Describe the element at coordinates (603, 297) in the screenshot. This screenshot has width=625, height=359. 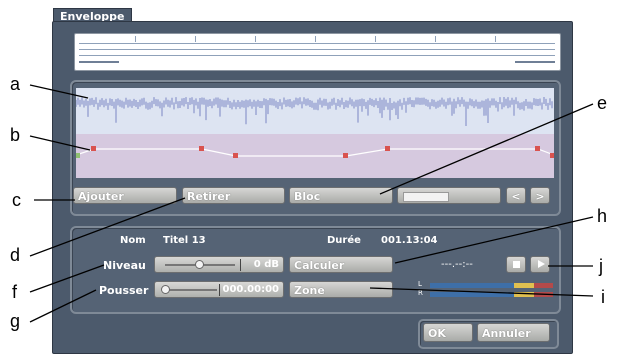
I see `callout-i: i` at that location.